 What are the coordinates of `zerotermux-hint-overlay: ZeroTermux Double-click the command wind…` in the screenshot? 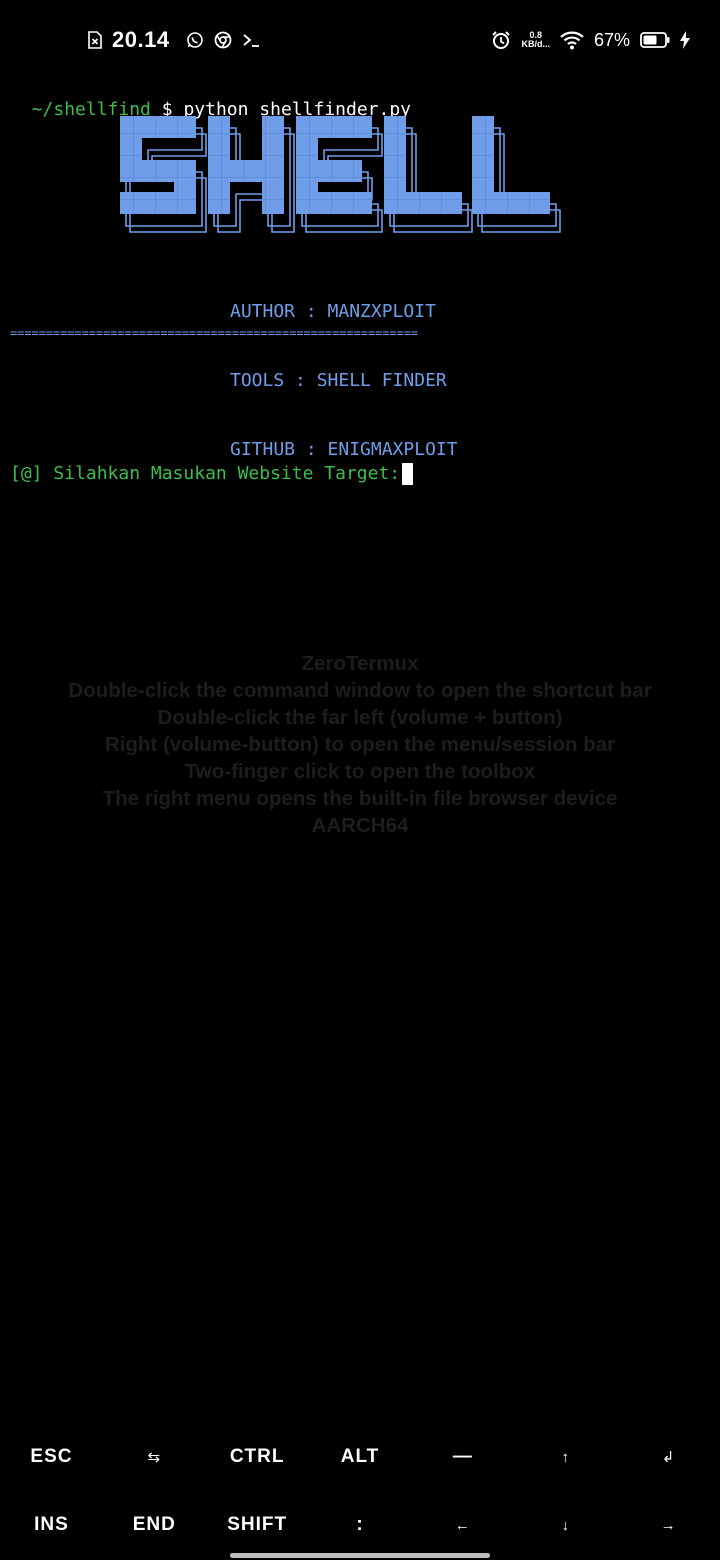 It's located at (360, 744).